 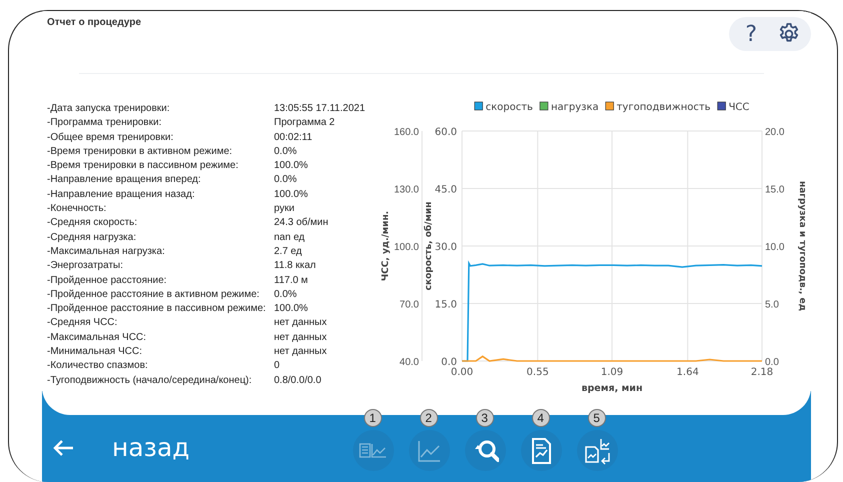 What do you see at coordinates (110, 137) in the screenshot?
I see `summary-label: -Общее время тренировки:` at bounding box center [110, 137].